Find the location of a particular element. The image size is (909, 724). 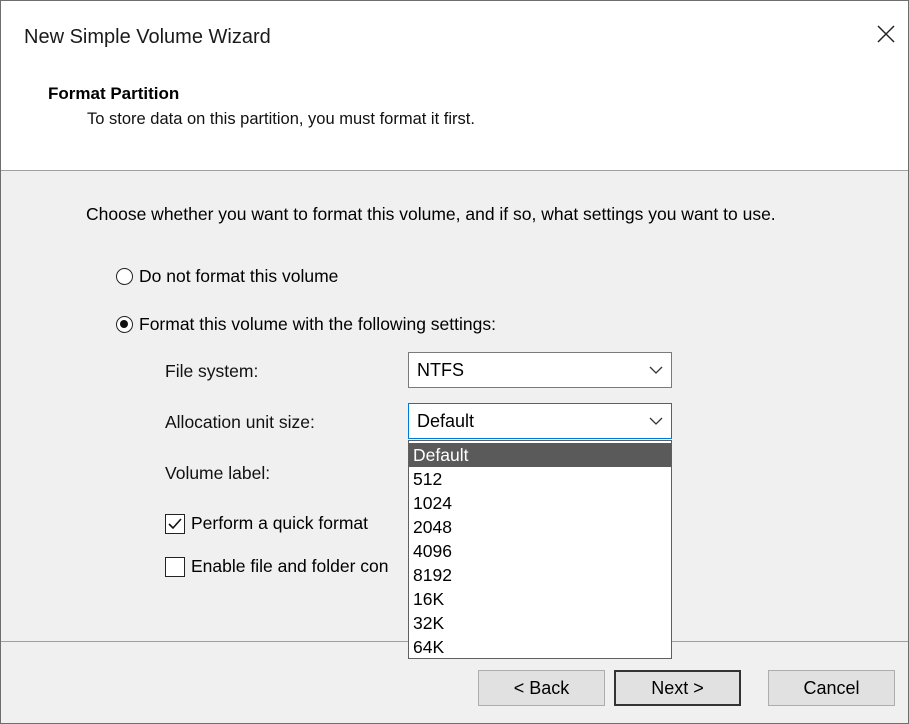

window-title: New Simple Volume Wizard is located at coordinates (147, 37).